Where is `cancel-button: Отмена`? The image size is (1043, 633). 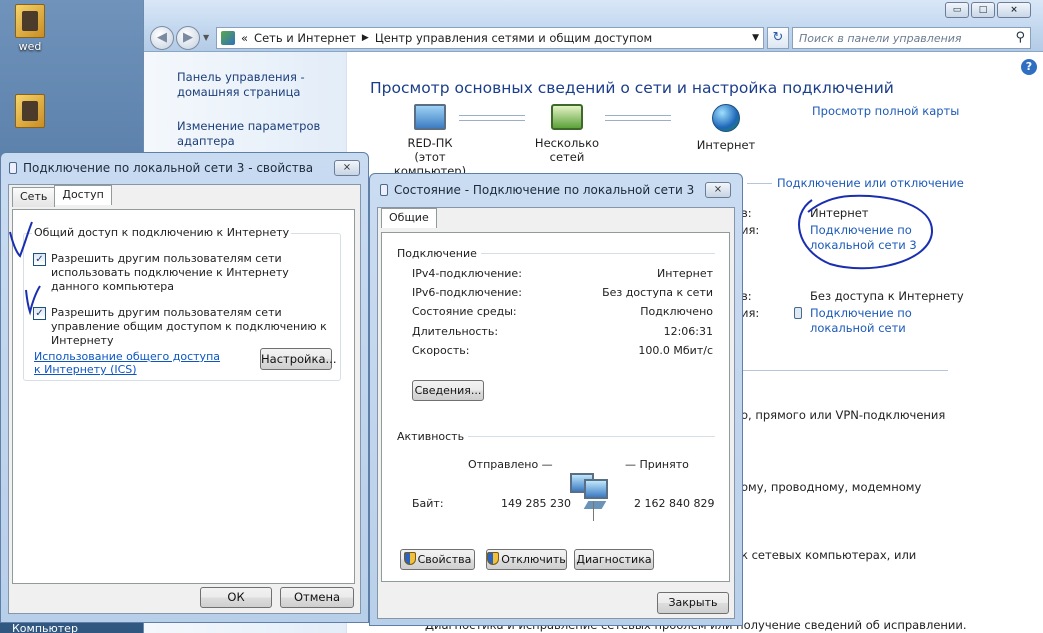
cancel-button: Отмена is located at coordinates (317, 597).